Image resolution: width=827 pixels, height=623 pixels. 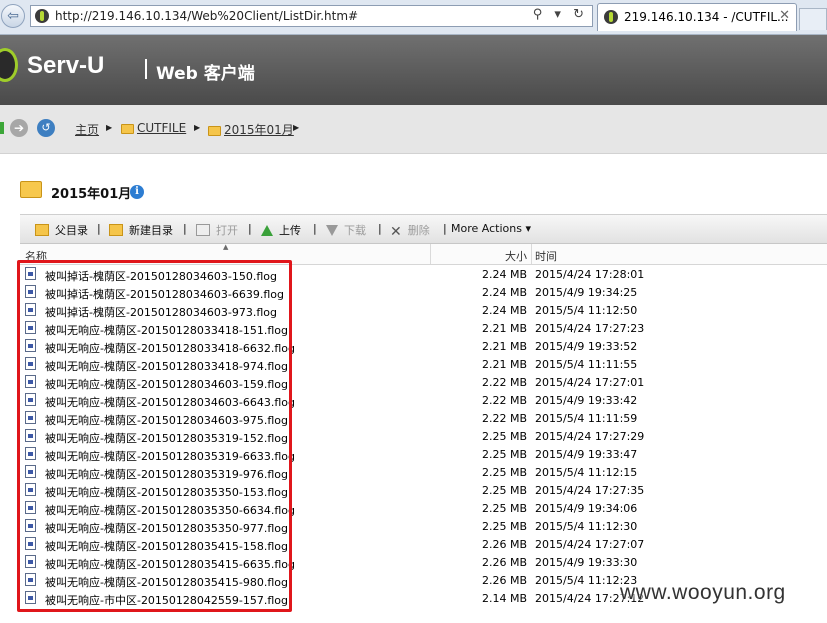 What do you see at coordinates (590, 274) in the screenshot?
I see `file-time: 2015/4/24 17:28:01` at bounding box center [590, 274].